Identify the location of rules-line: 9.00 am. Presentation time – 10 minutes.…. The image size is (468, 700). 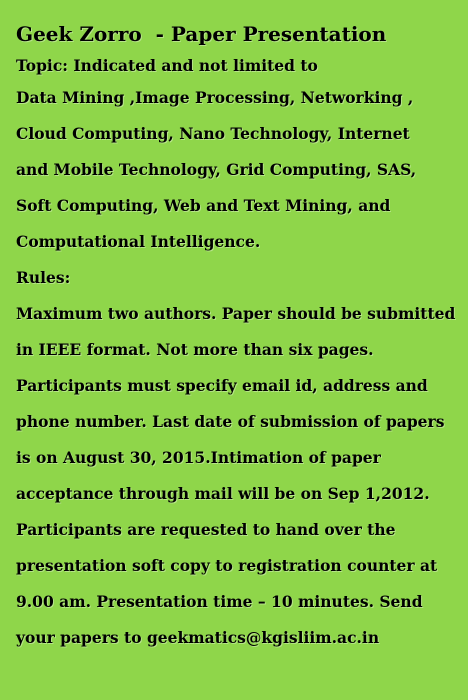
(219, 601).